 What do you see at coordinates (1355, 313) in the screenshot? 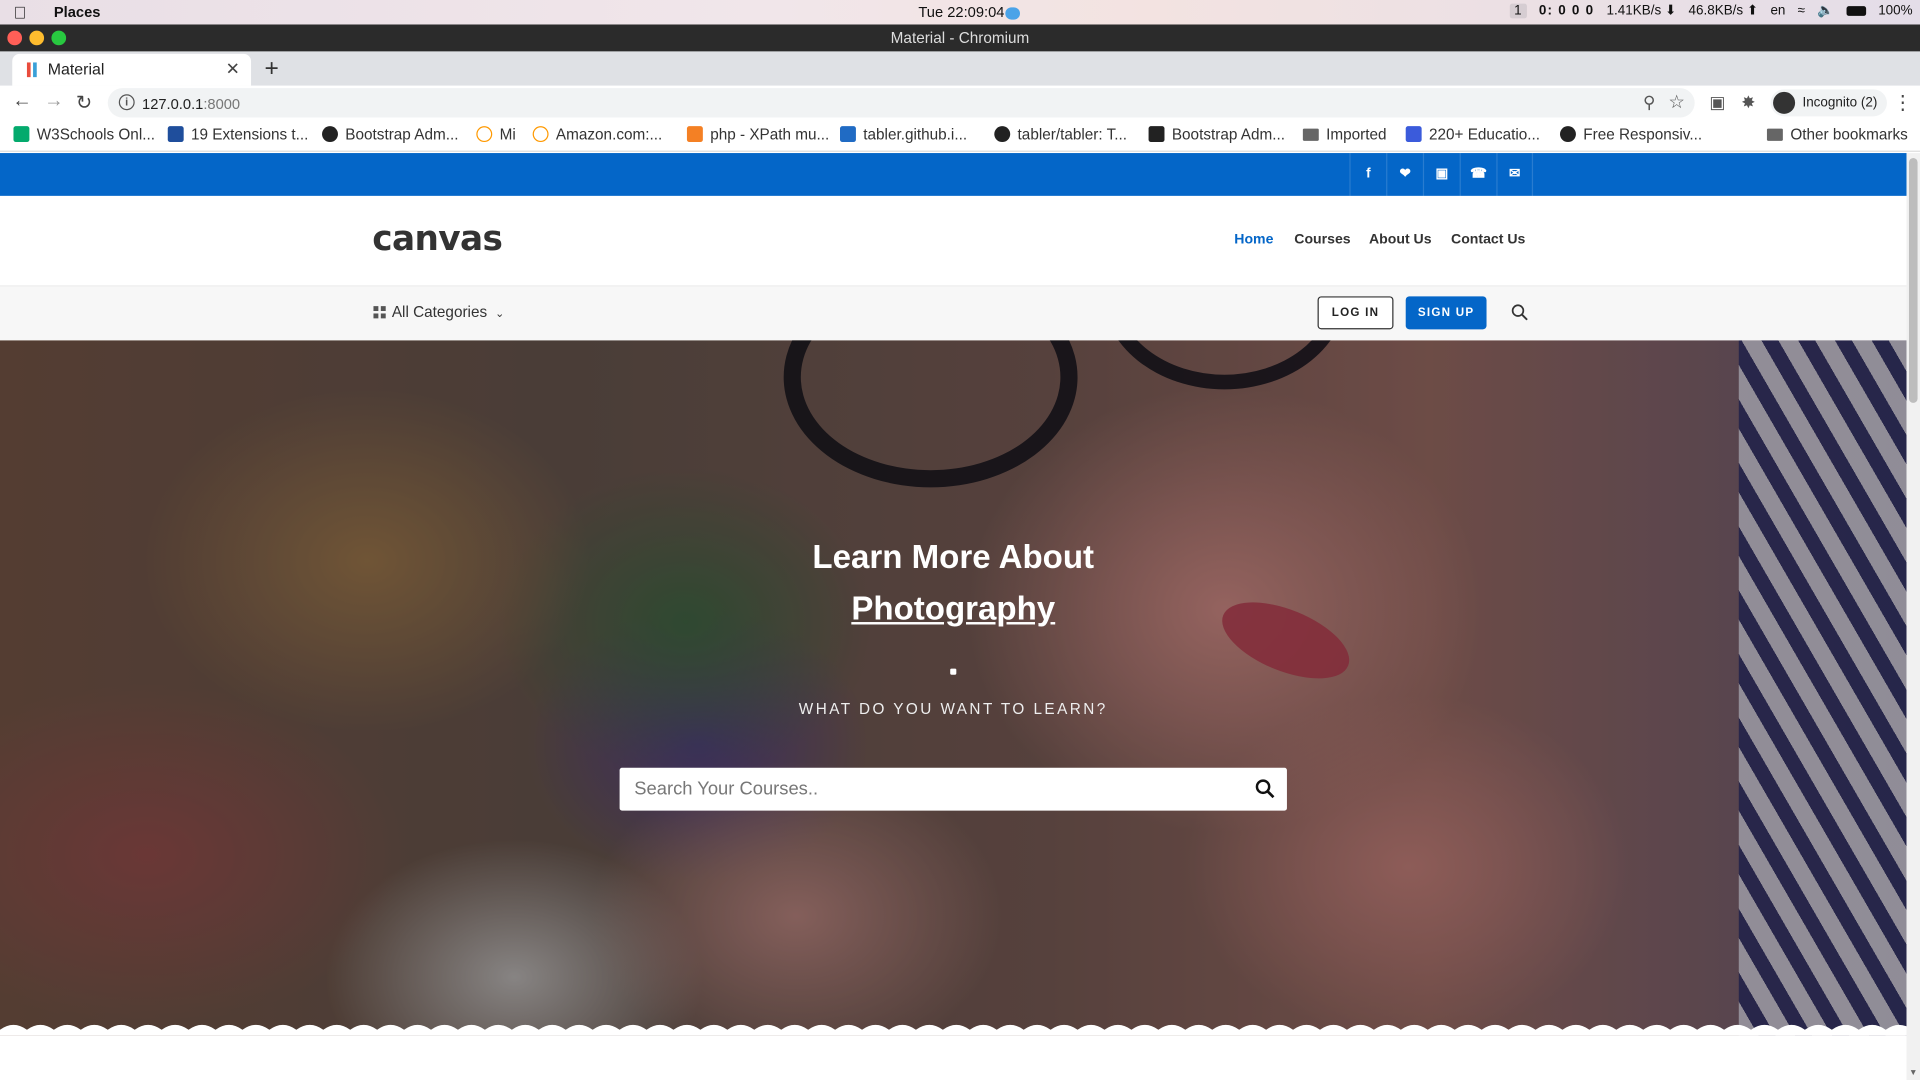
I see `login-button: LOG IN` at bounding box center [1355, 313].